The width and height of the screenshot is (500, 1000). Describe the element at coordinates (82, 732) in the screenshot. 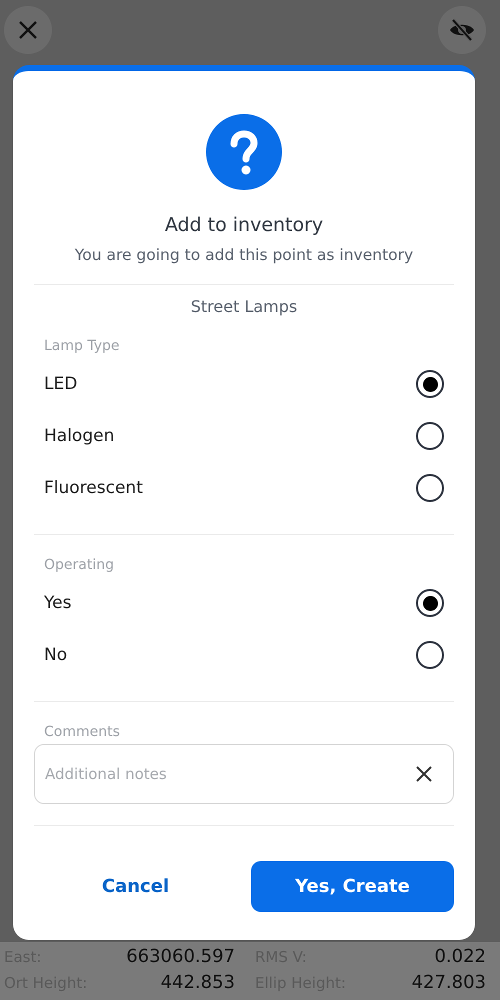

I see `comments-label: Comments` at that location.